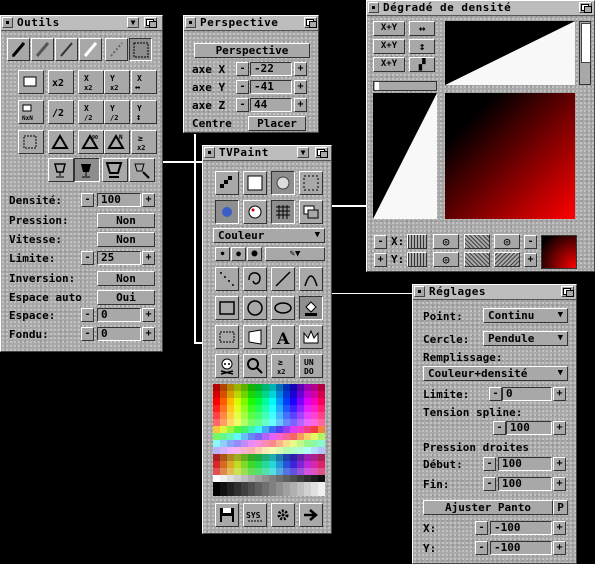  I want to click on ajuster-panto-button: Ajuster Panto, so click(488, 507).